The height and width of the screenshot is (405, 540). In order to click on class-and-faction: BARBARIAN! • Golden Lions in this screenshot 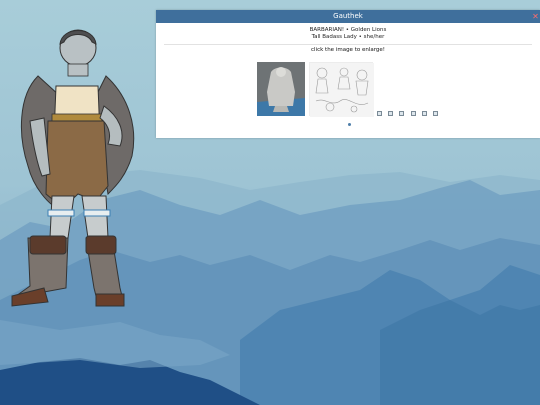, I will do `click(348, 30)`.